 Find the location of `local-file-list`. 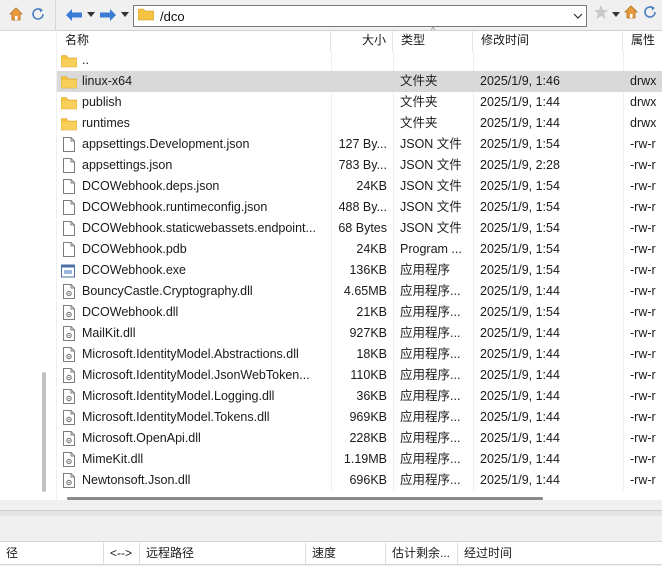

local-file-list is located at coordinates (28, 265).